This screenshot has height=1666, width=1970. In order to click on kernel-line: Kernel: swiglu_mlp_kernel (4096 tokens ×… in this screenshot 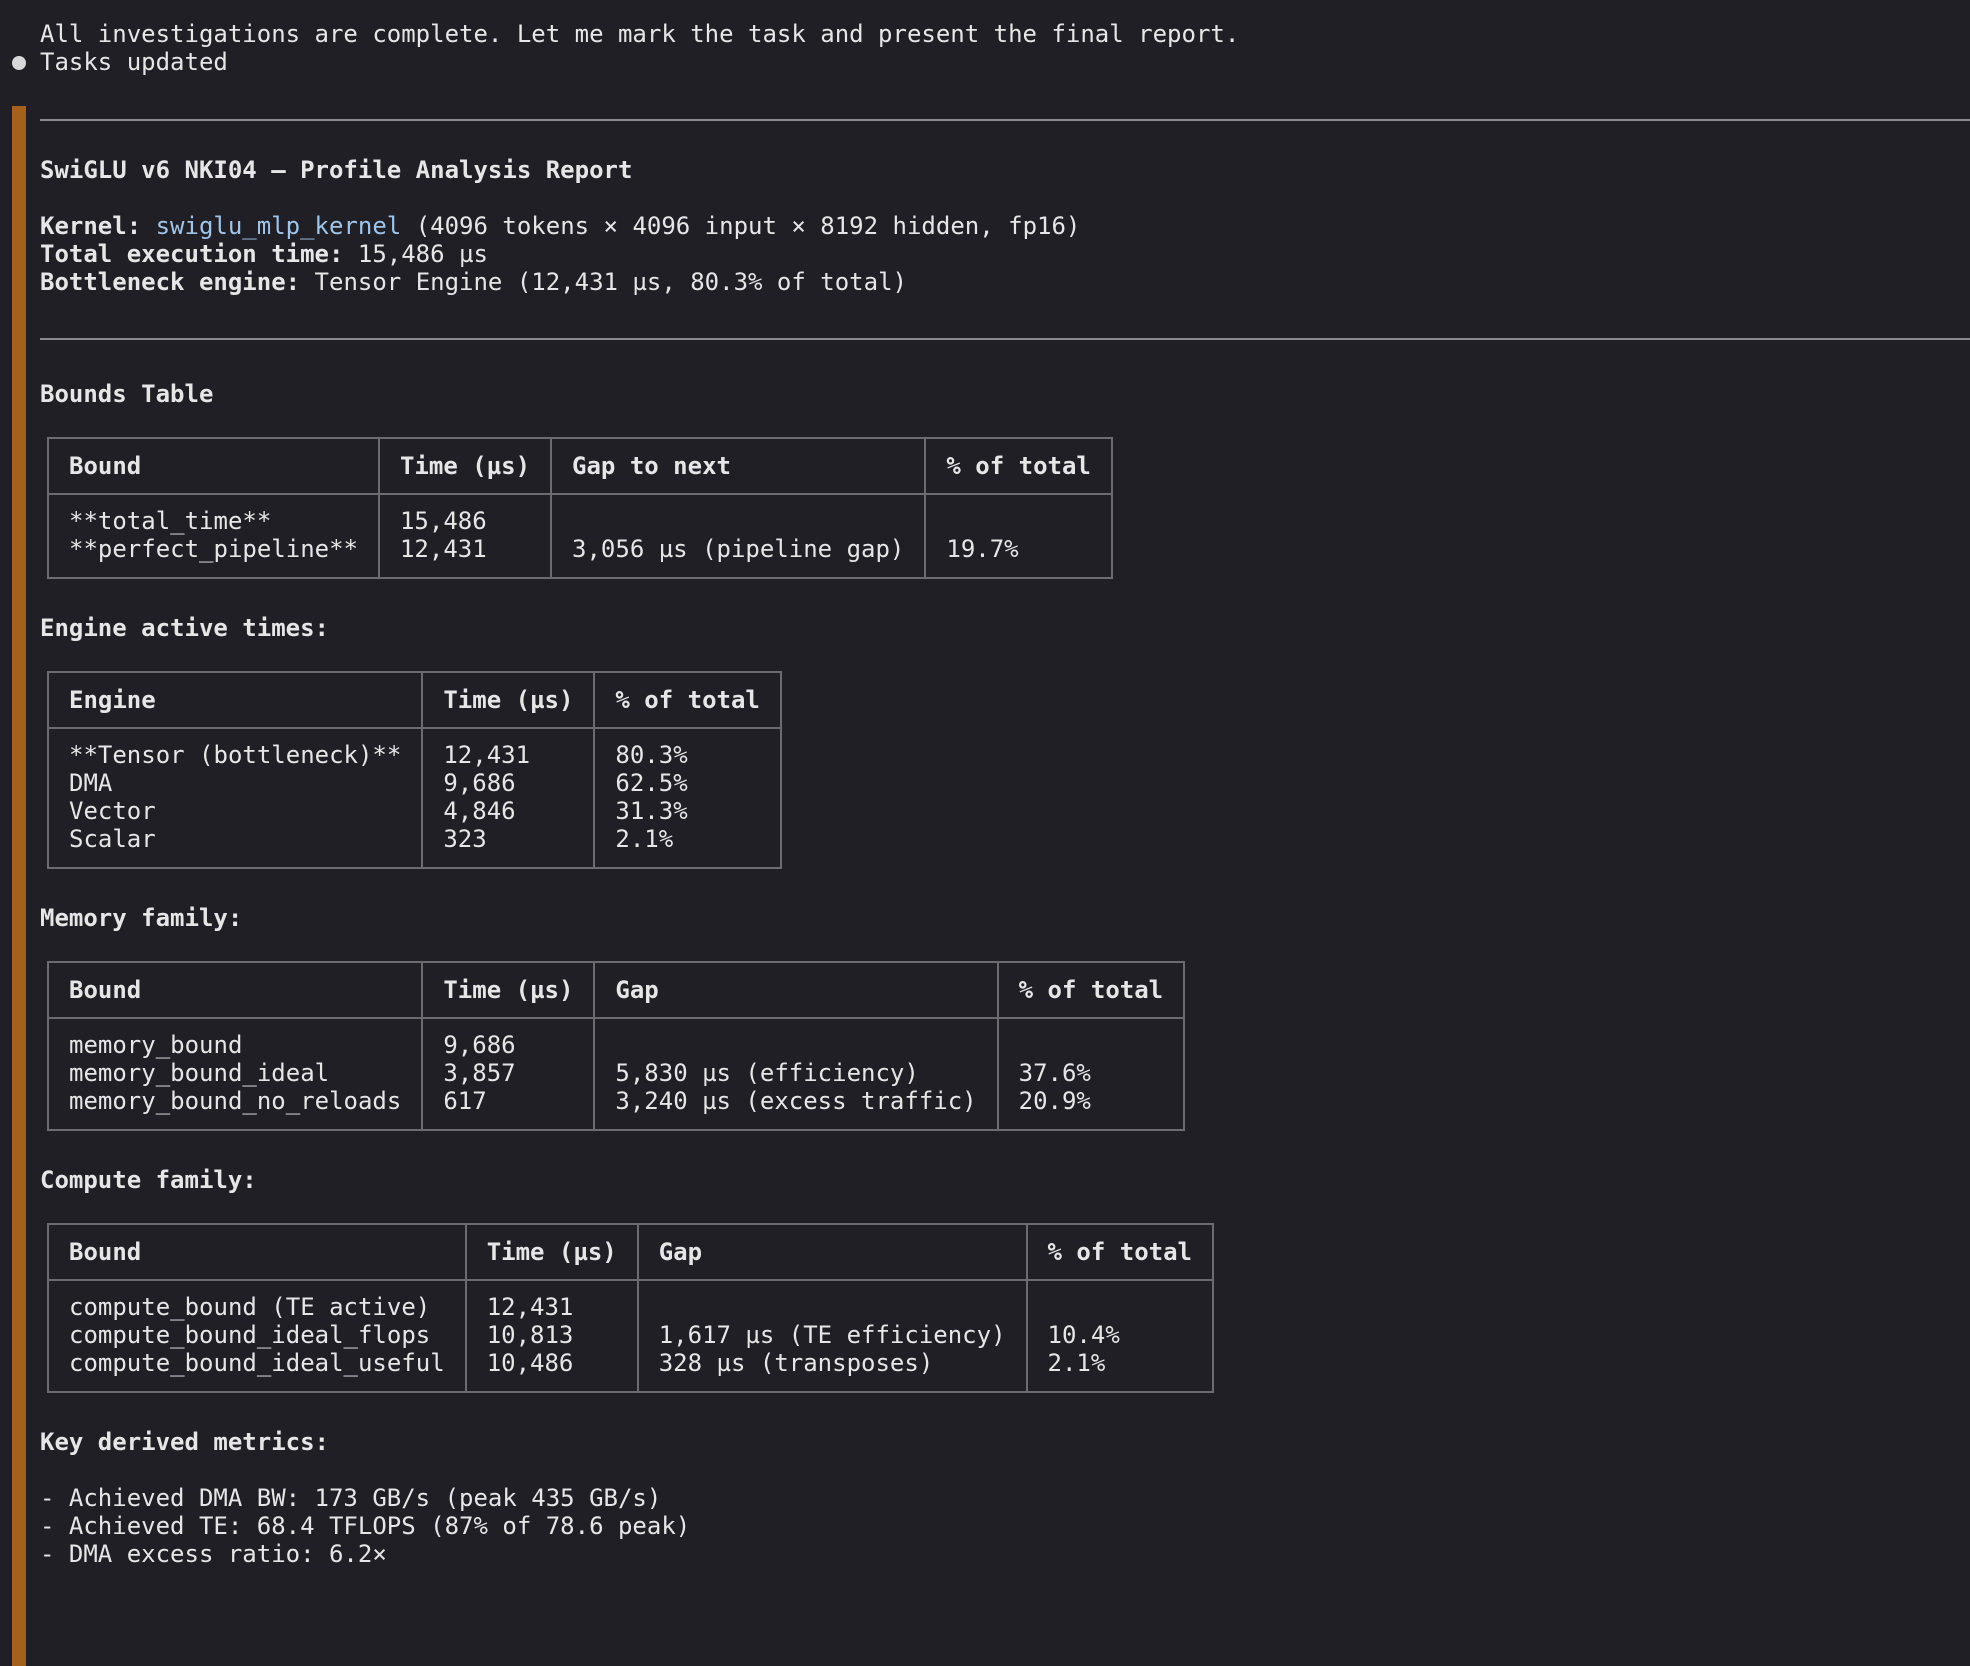, I will do `click(1005, 226)`.